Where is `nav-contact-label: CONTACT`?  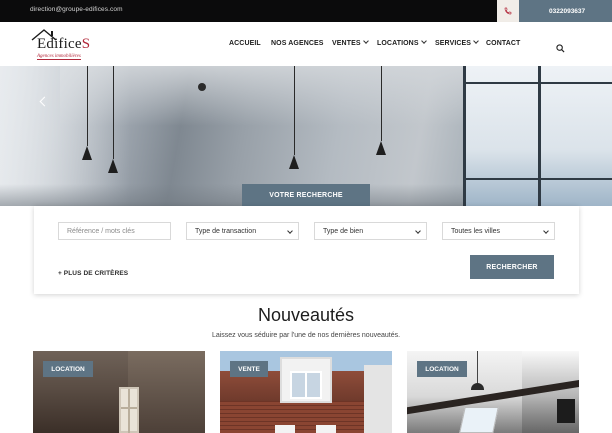 nav-contact-label: CONTACT is located at coordinates (503, 43).